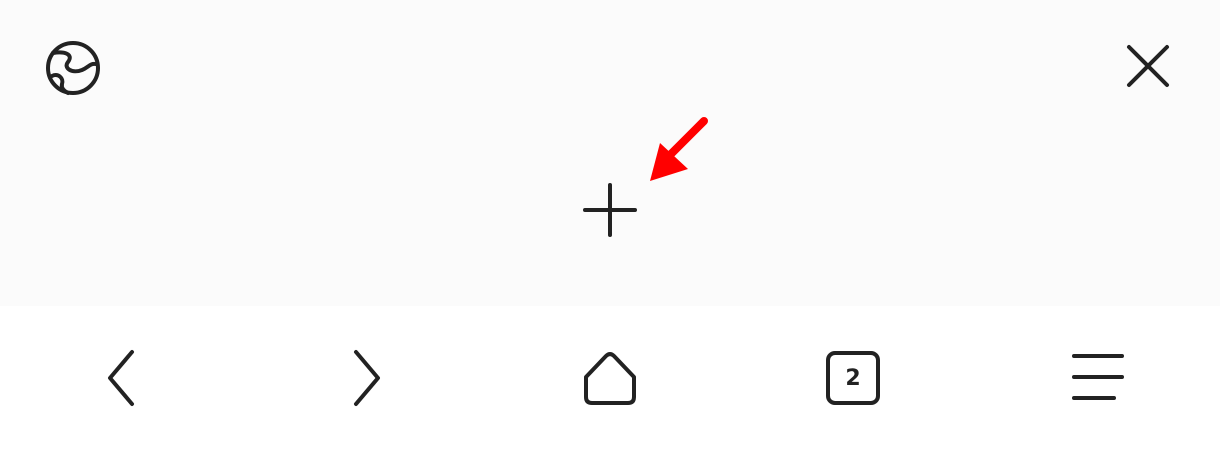 Image resolution: width=1220 pixels, height=450 pixels. I want to click on tabs-counter-button: 2, so click(853, 378).